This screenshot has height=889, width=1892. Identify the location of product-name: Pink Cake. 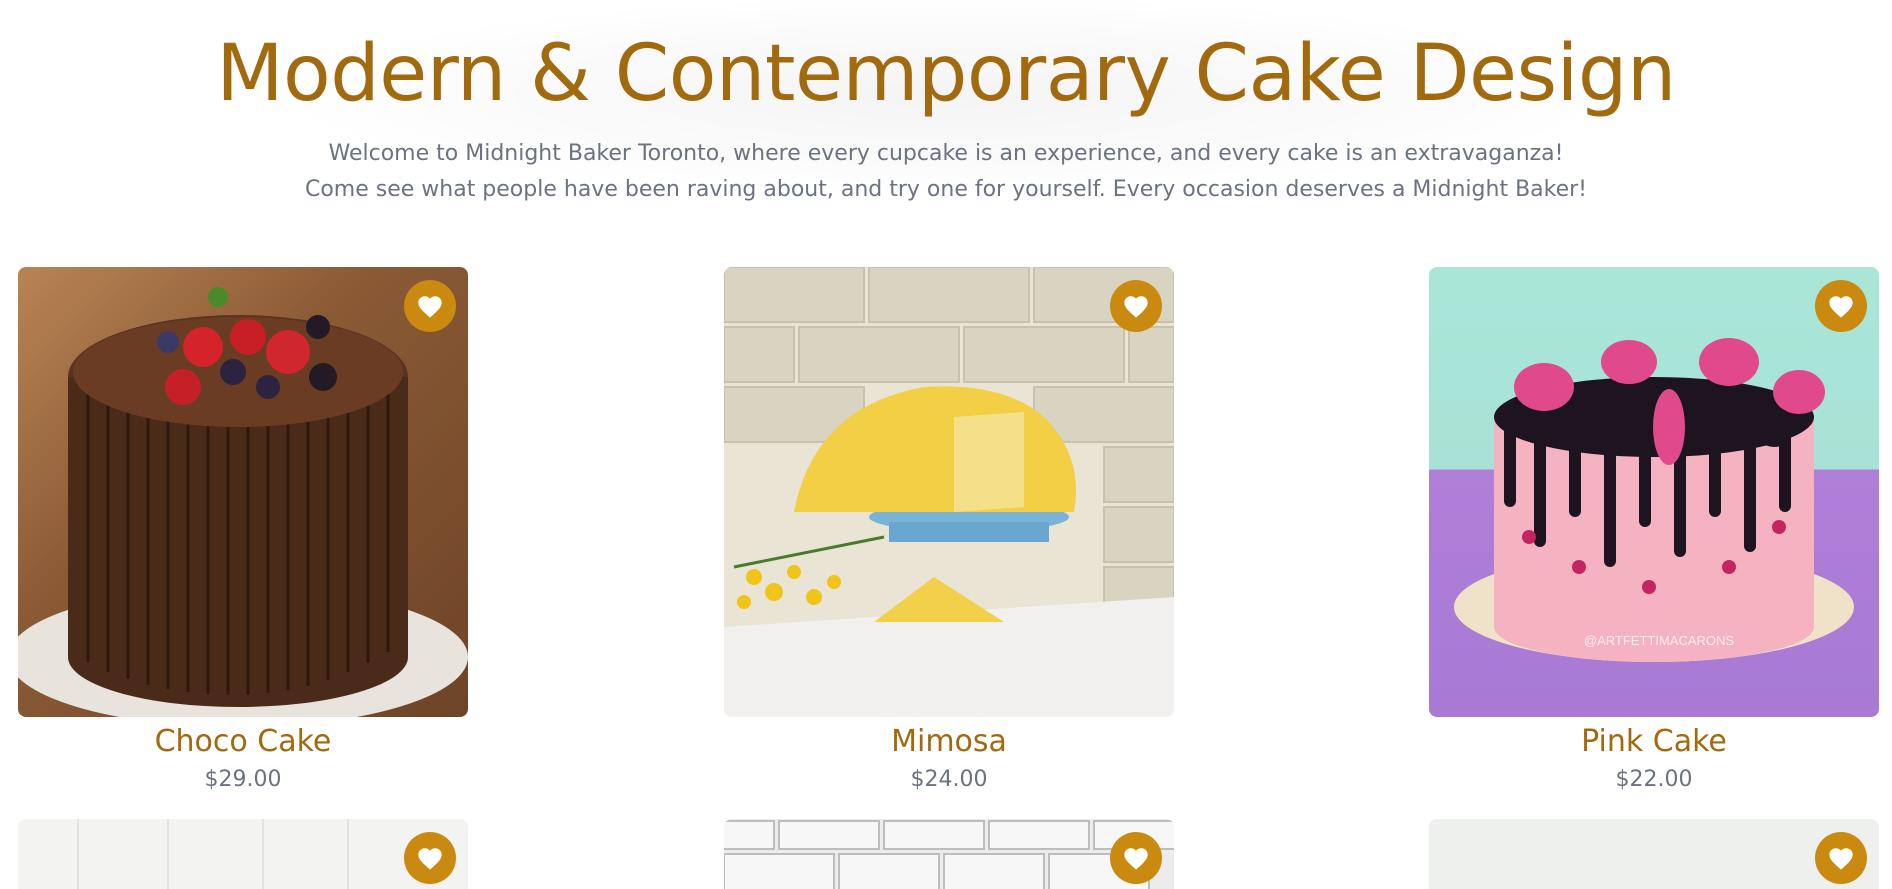
(1654, 742).